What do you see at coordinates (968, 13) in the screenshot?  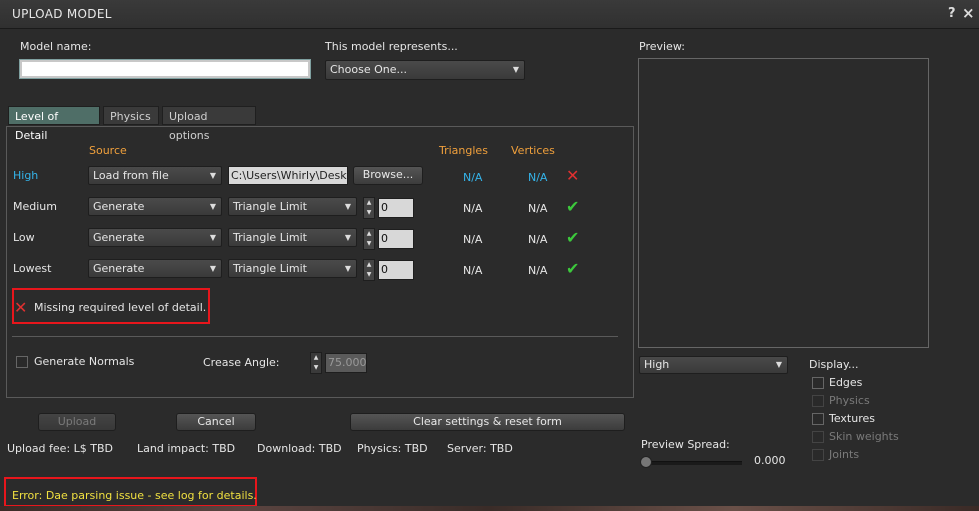 I see `close-icon: ×` at bounding box center [968, 13].